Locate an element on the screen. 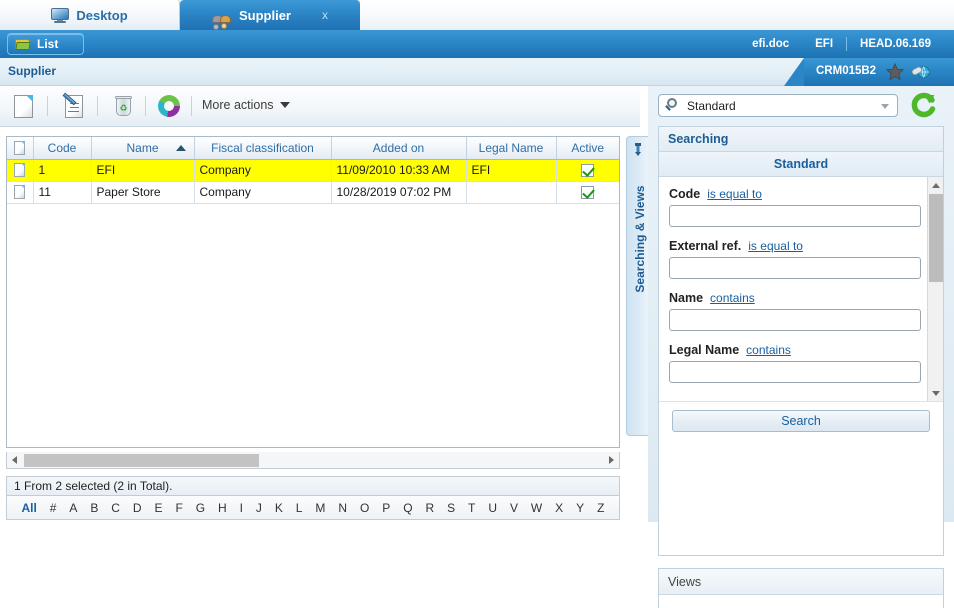  code-operator-link: is equal to is located at coordinates (734, 194).